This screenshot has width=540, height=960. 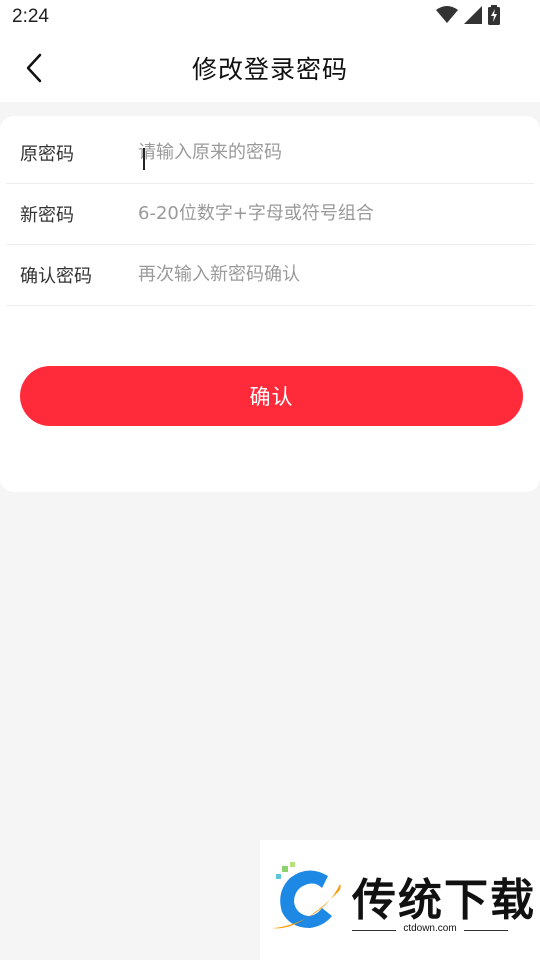 I want to click on header: 修改登录密码, so click(x=270, y=69).